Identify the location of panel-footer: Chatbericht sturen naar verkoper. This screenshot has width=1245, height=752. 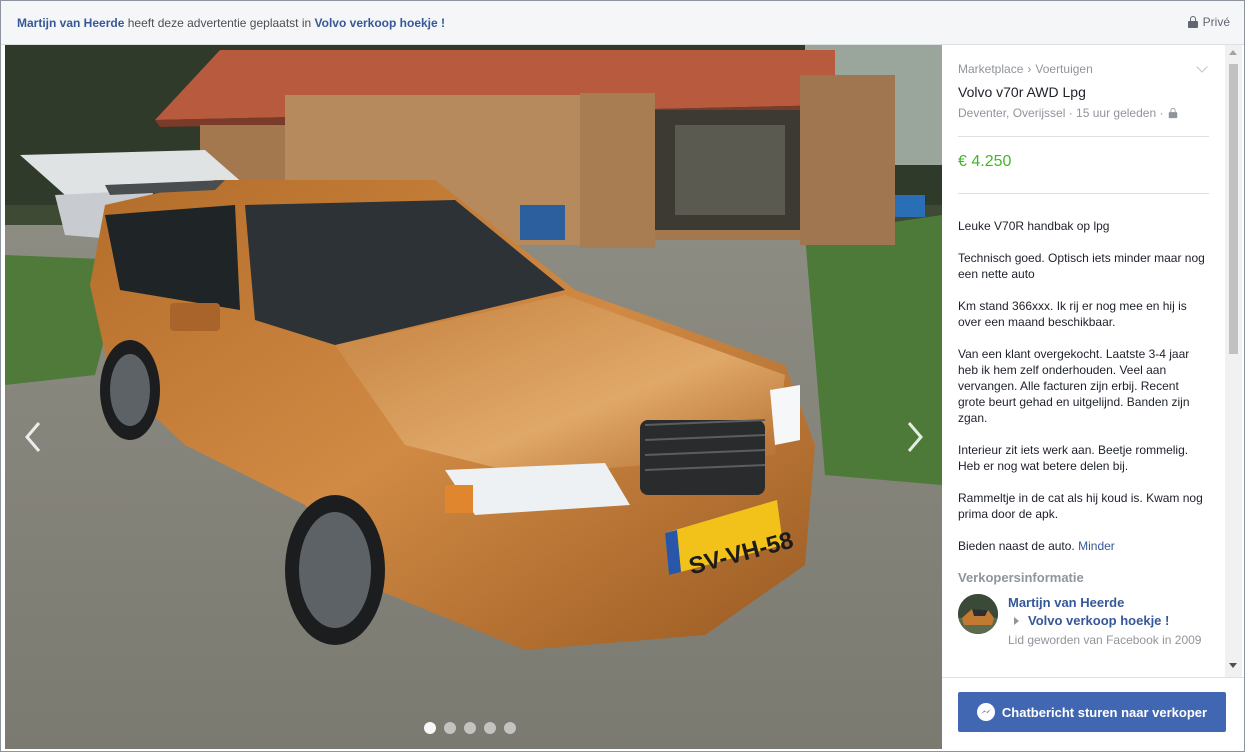
(1093, 713).